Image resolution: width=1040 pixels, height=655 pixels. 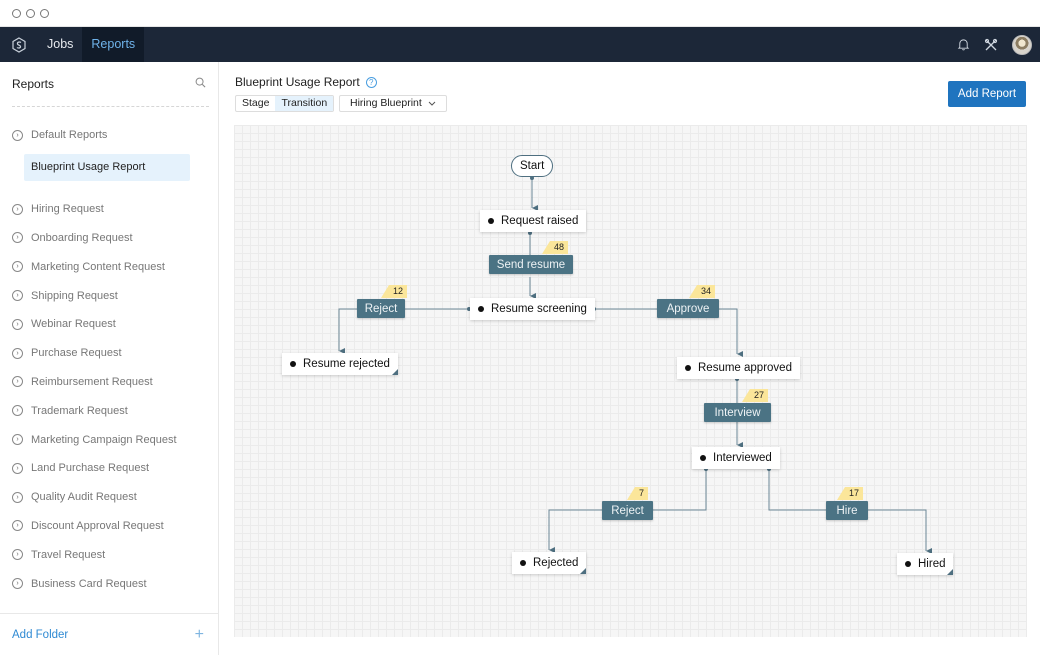 I want to click on sidebar-title: Reports, so click(x=33, y=84).